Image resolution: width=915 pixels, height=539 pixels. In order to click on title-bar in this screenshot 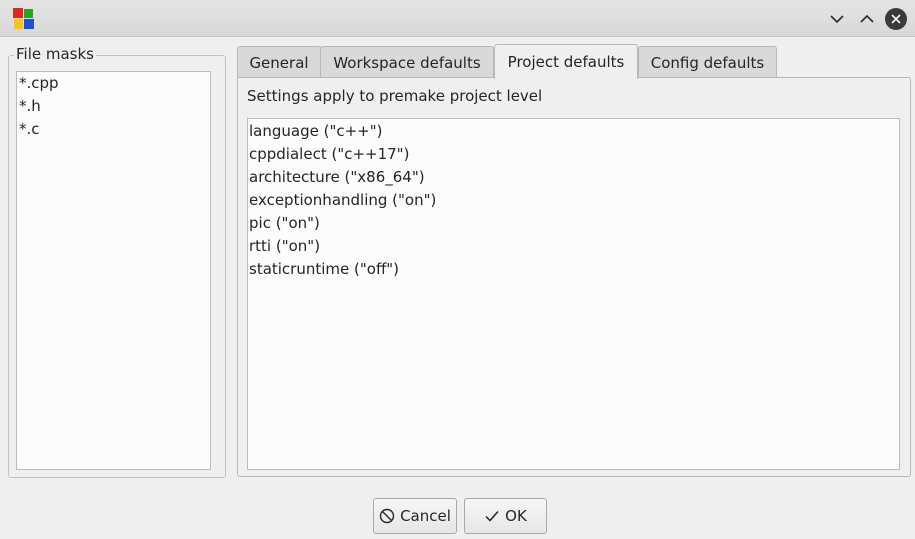, I will do `click(457, 18)`.